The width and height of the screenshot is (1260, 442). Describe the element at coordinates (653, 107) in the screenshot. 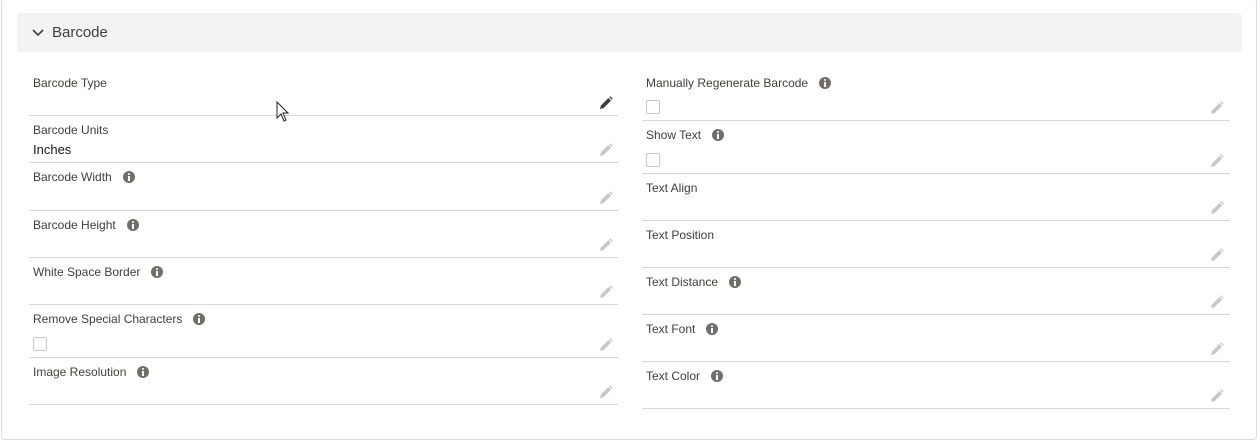

I see `manually-regenerate-barcode-checkbox` at that location.